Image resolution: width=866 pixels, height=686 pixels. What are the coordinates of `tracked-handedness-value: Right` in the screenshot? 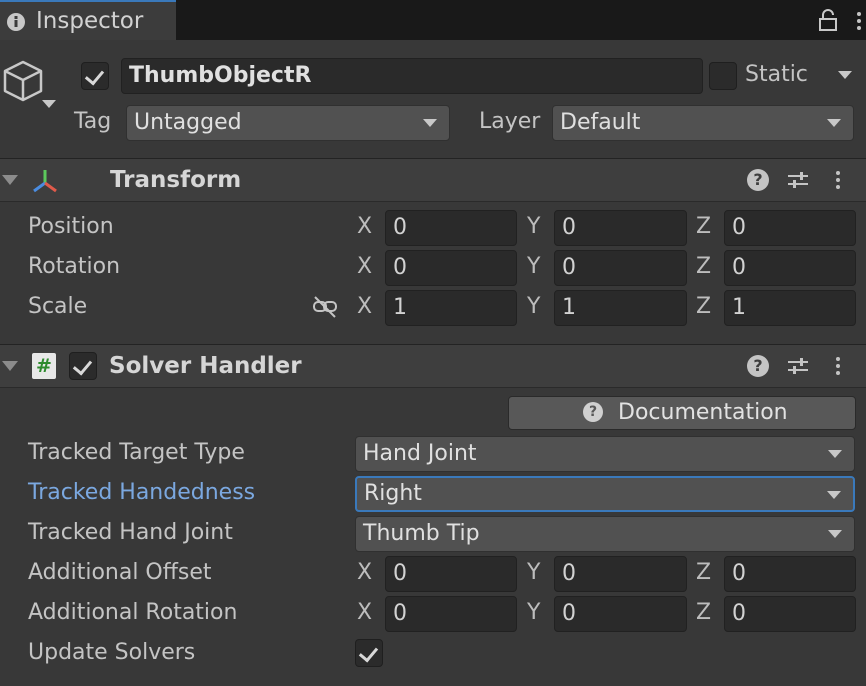 It's located at (393, 493).